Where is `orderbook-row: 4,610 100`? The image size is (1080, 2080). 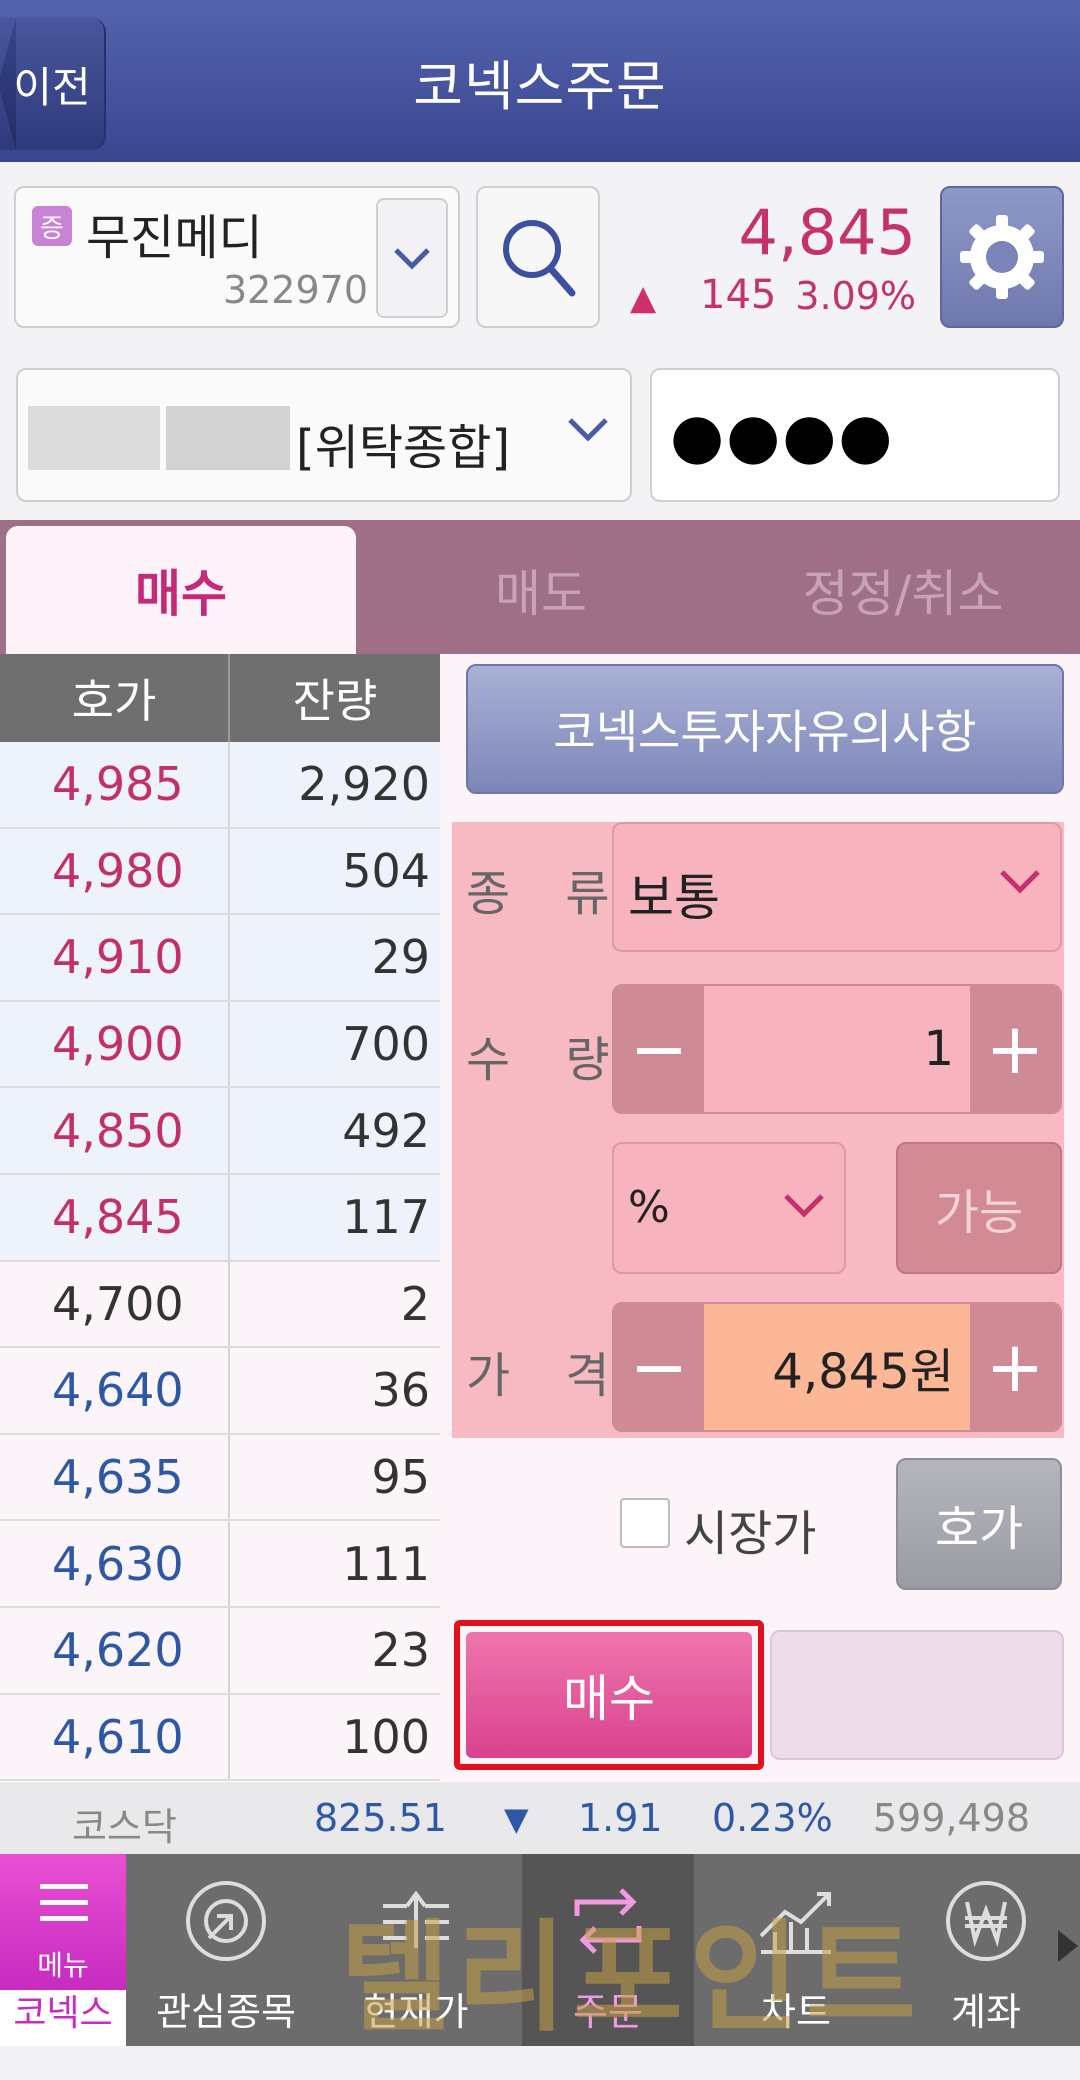
orderbook-row: 4,610 100 is located at coordinates (220, 1738).